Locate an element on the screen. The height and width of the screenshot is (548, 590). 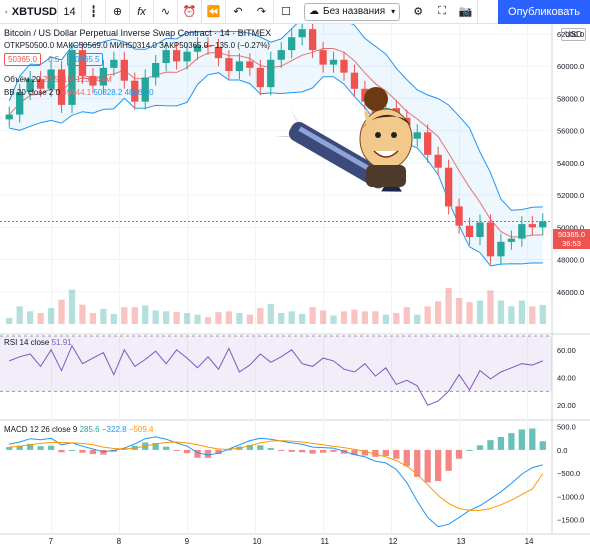
time-tick-label: 14 is located at coordinates (529, 541).